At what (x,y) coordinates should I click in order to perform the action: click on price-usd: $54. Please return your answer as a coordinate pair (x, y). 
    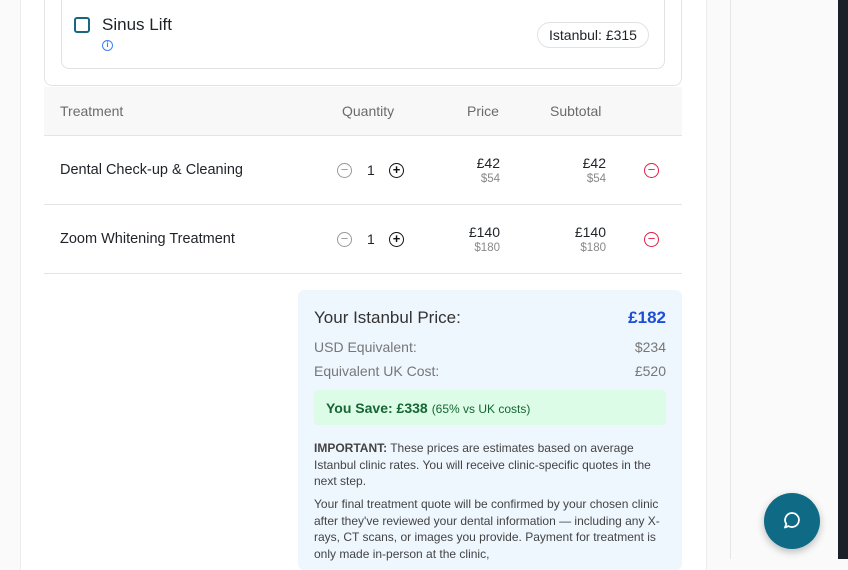
    Looking at the image, I should click on (490, 179).